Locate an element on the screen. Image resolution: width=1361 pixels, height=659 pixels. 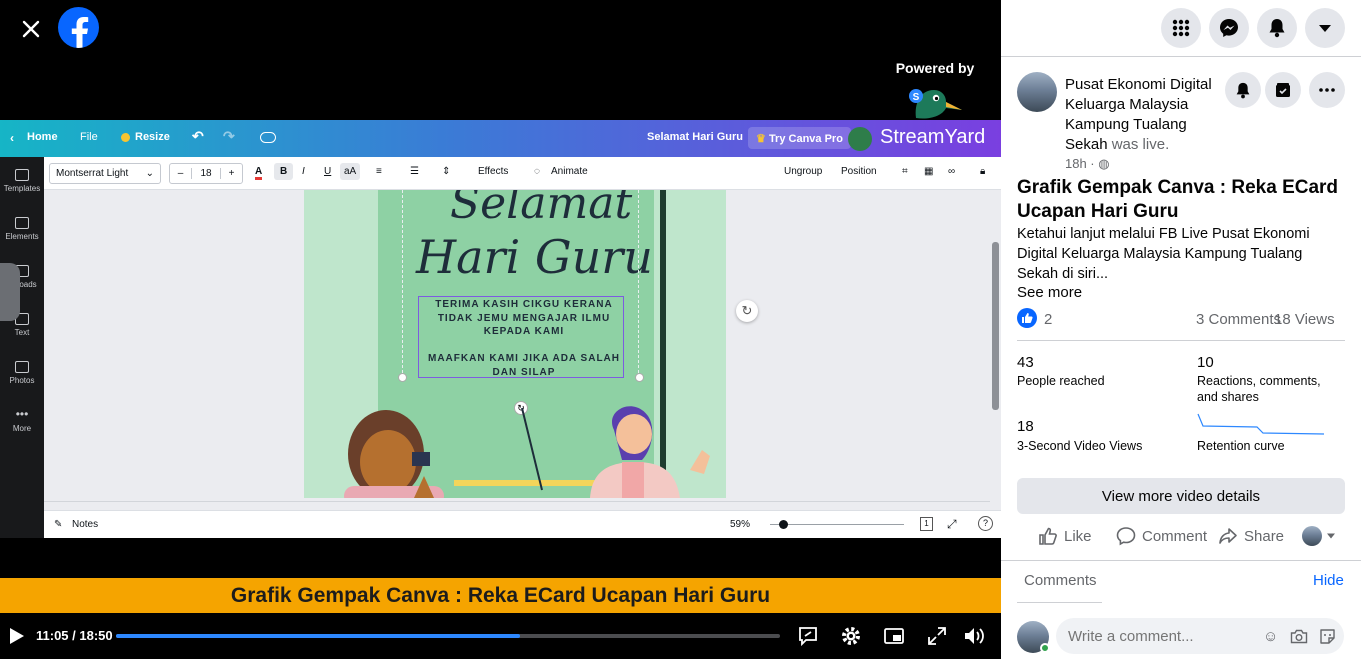
size-plus-button: + is located at coordinates (231, 173).